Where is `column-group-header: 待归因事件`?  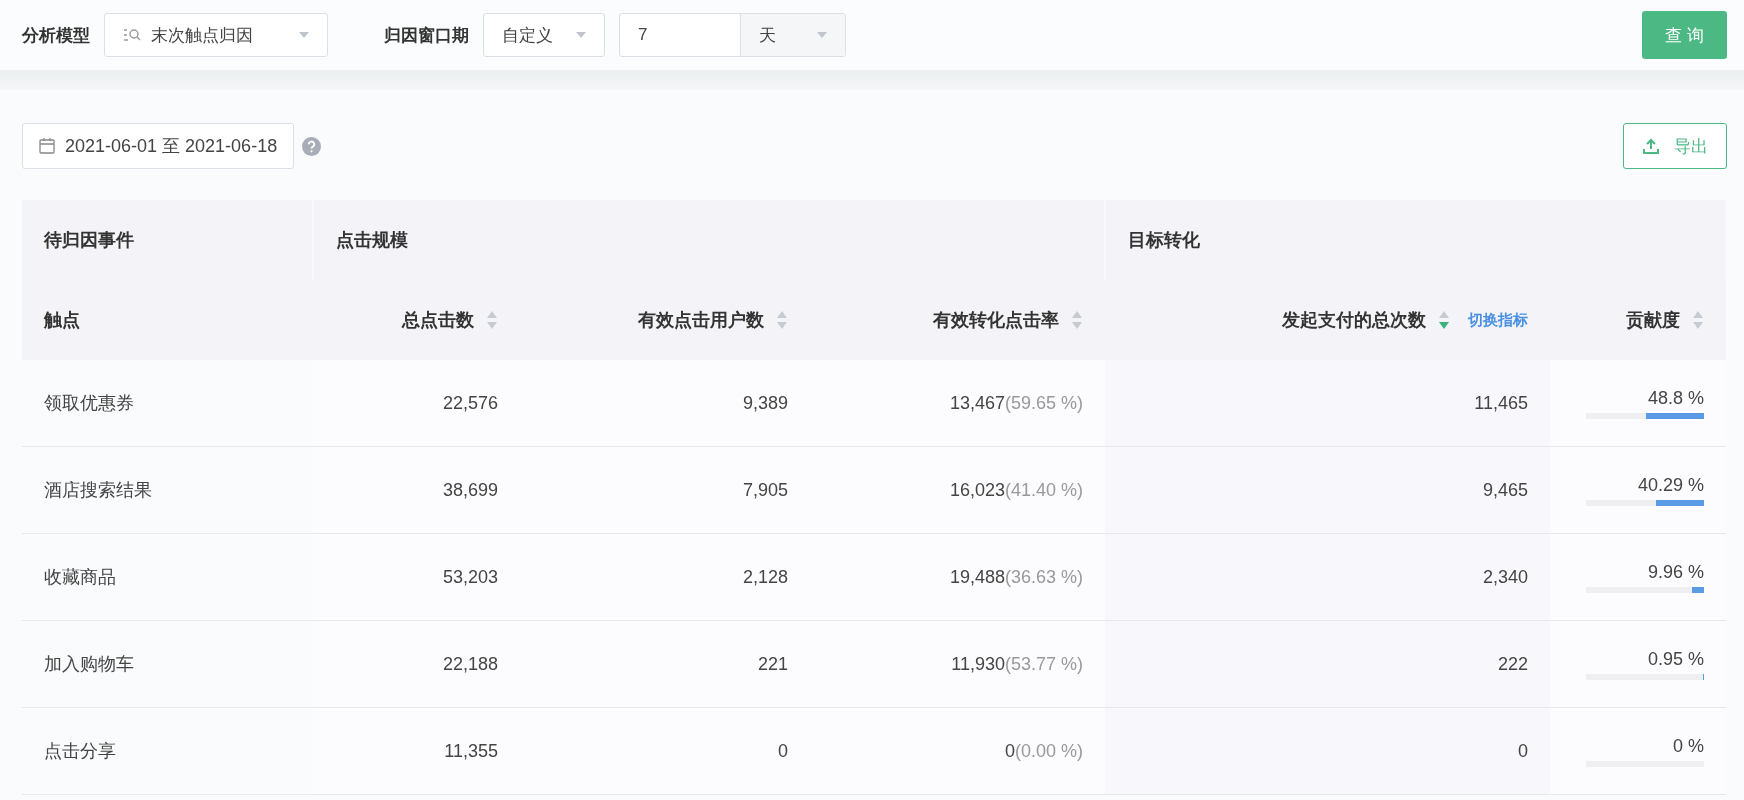 column-group-header: 待归因事件 is located at coordinates (89, 240).